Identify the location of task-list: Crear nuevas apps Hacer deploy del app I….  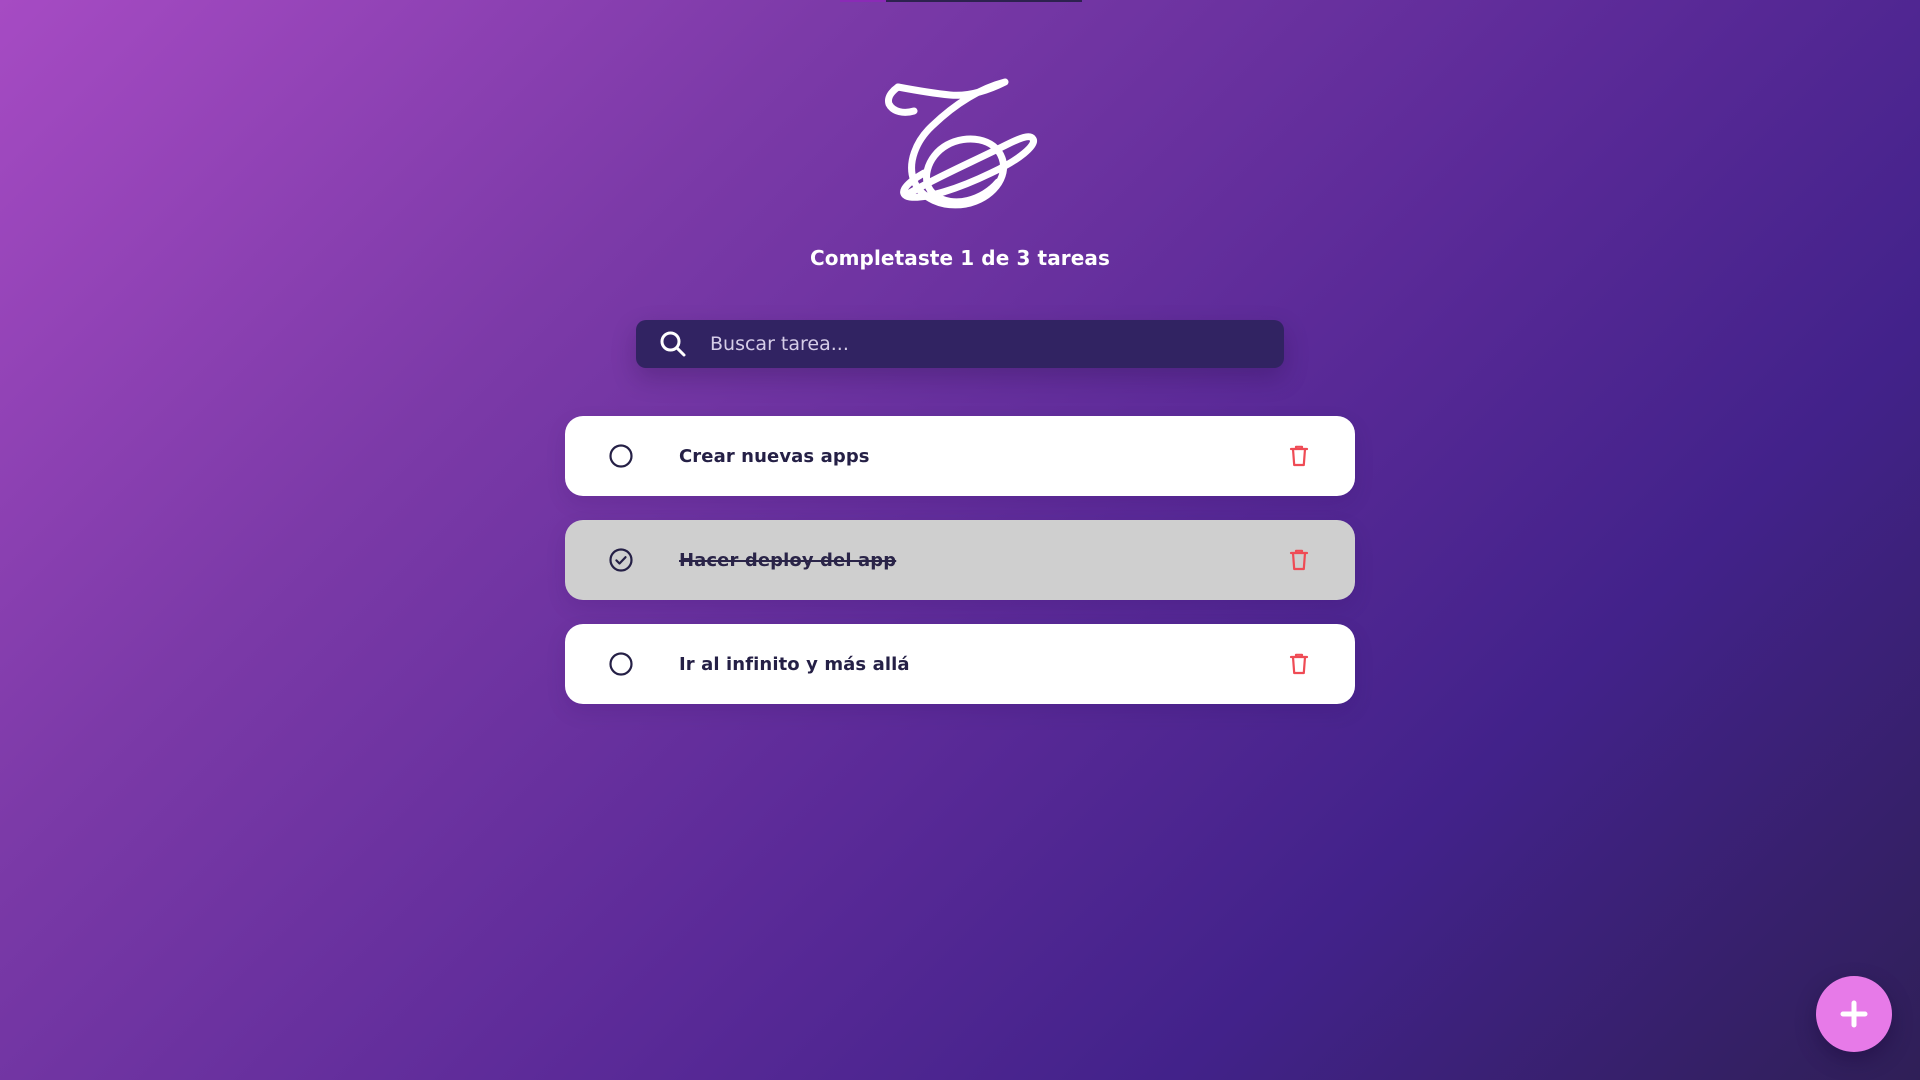
(960, 572).